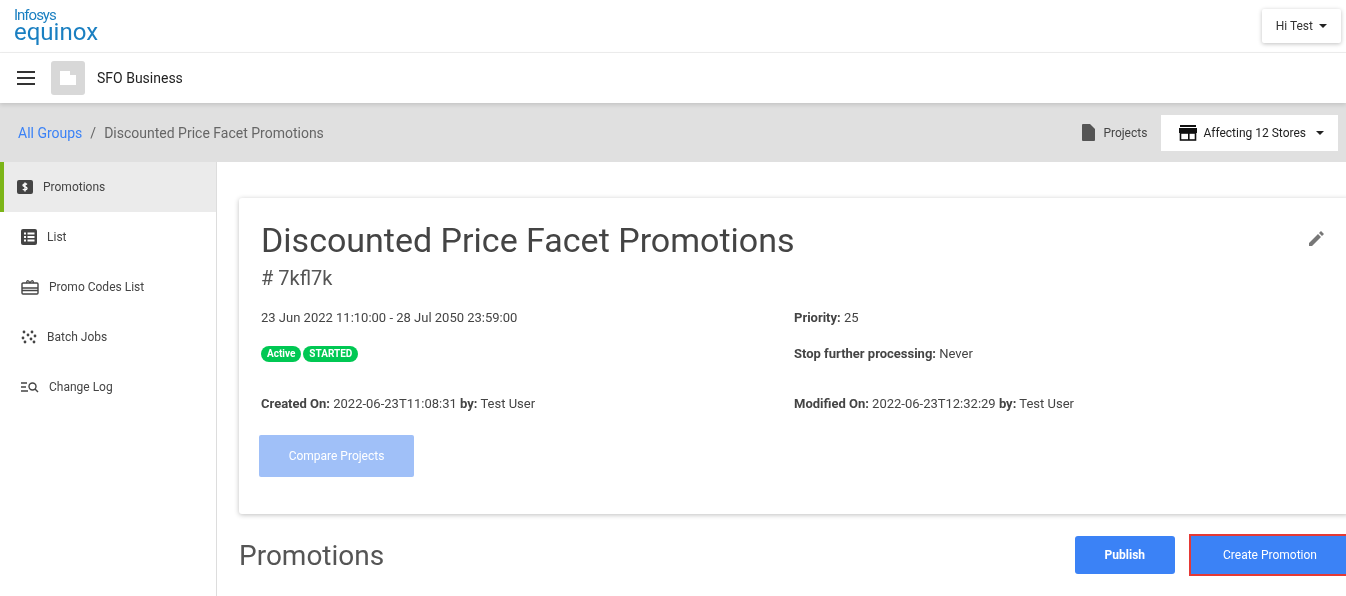 This screenshot has width=1346, height=596. I want to click on action-button: Create Promotion, so click(1268, 555).